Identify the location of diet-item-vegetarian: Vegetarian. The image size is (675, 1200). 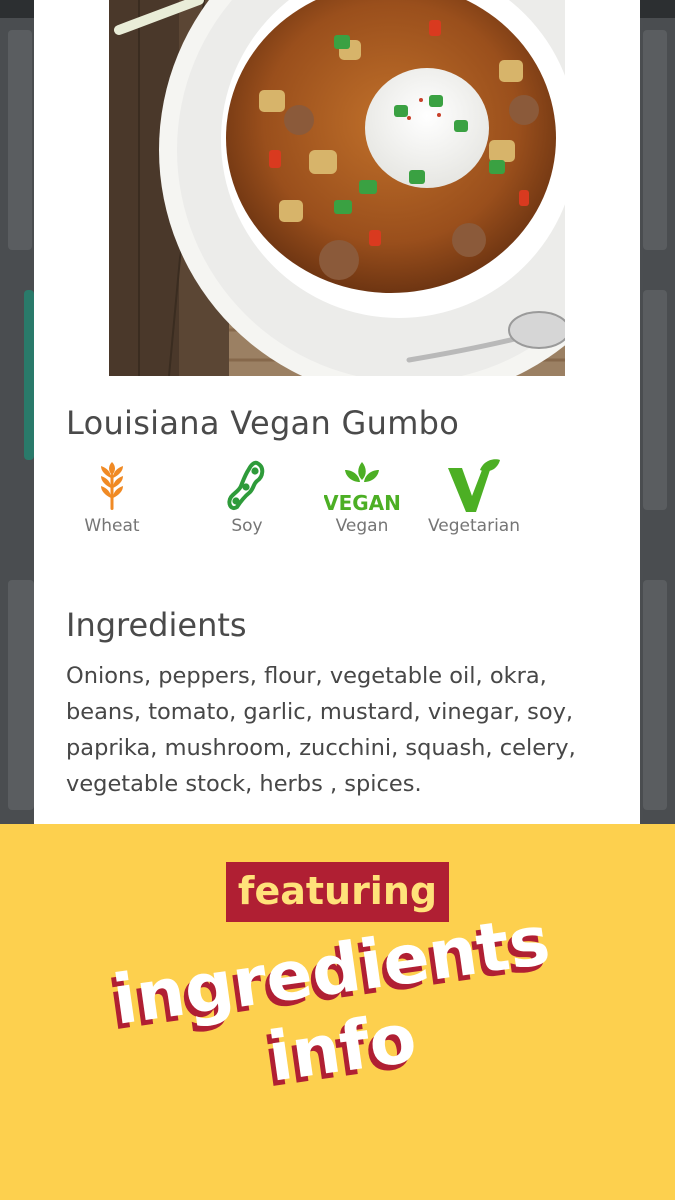
(474, 498).